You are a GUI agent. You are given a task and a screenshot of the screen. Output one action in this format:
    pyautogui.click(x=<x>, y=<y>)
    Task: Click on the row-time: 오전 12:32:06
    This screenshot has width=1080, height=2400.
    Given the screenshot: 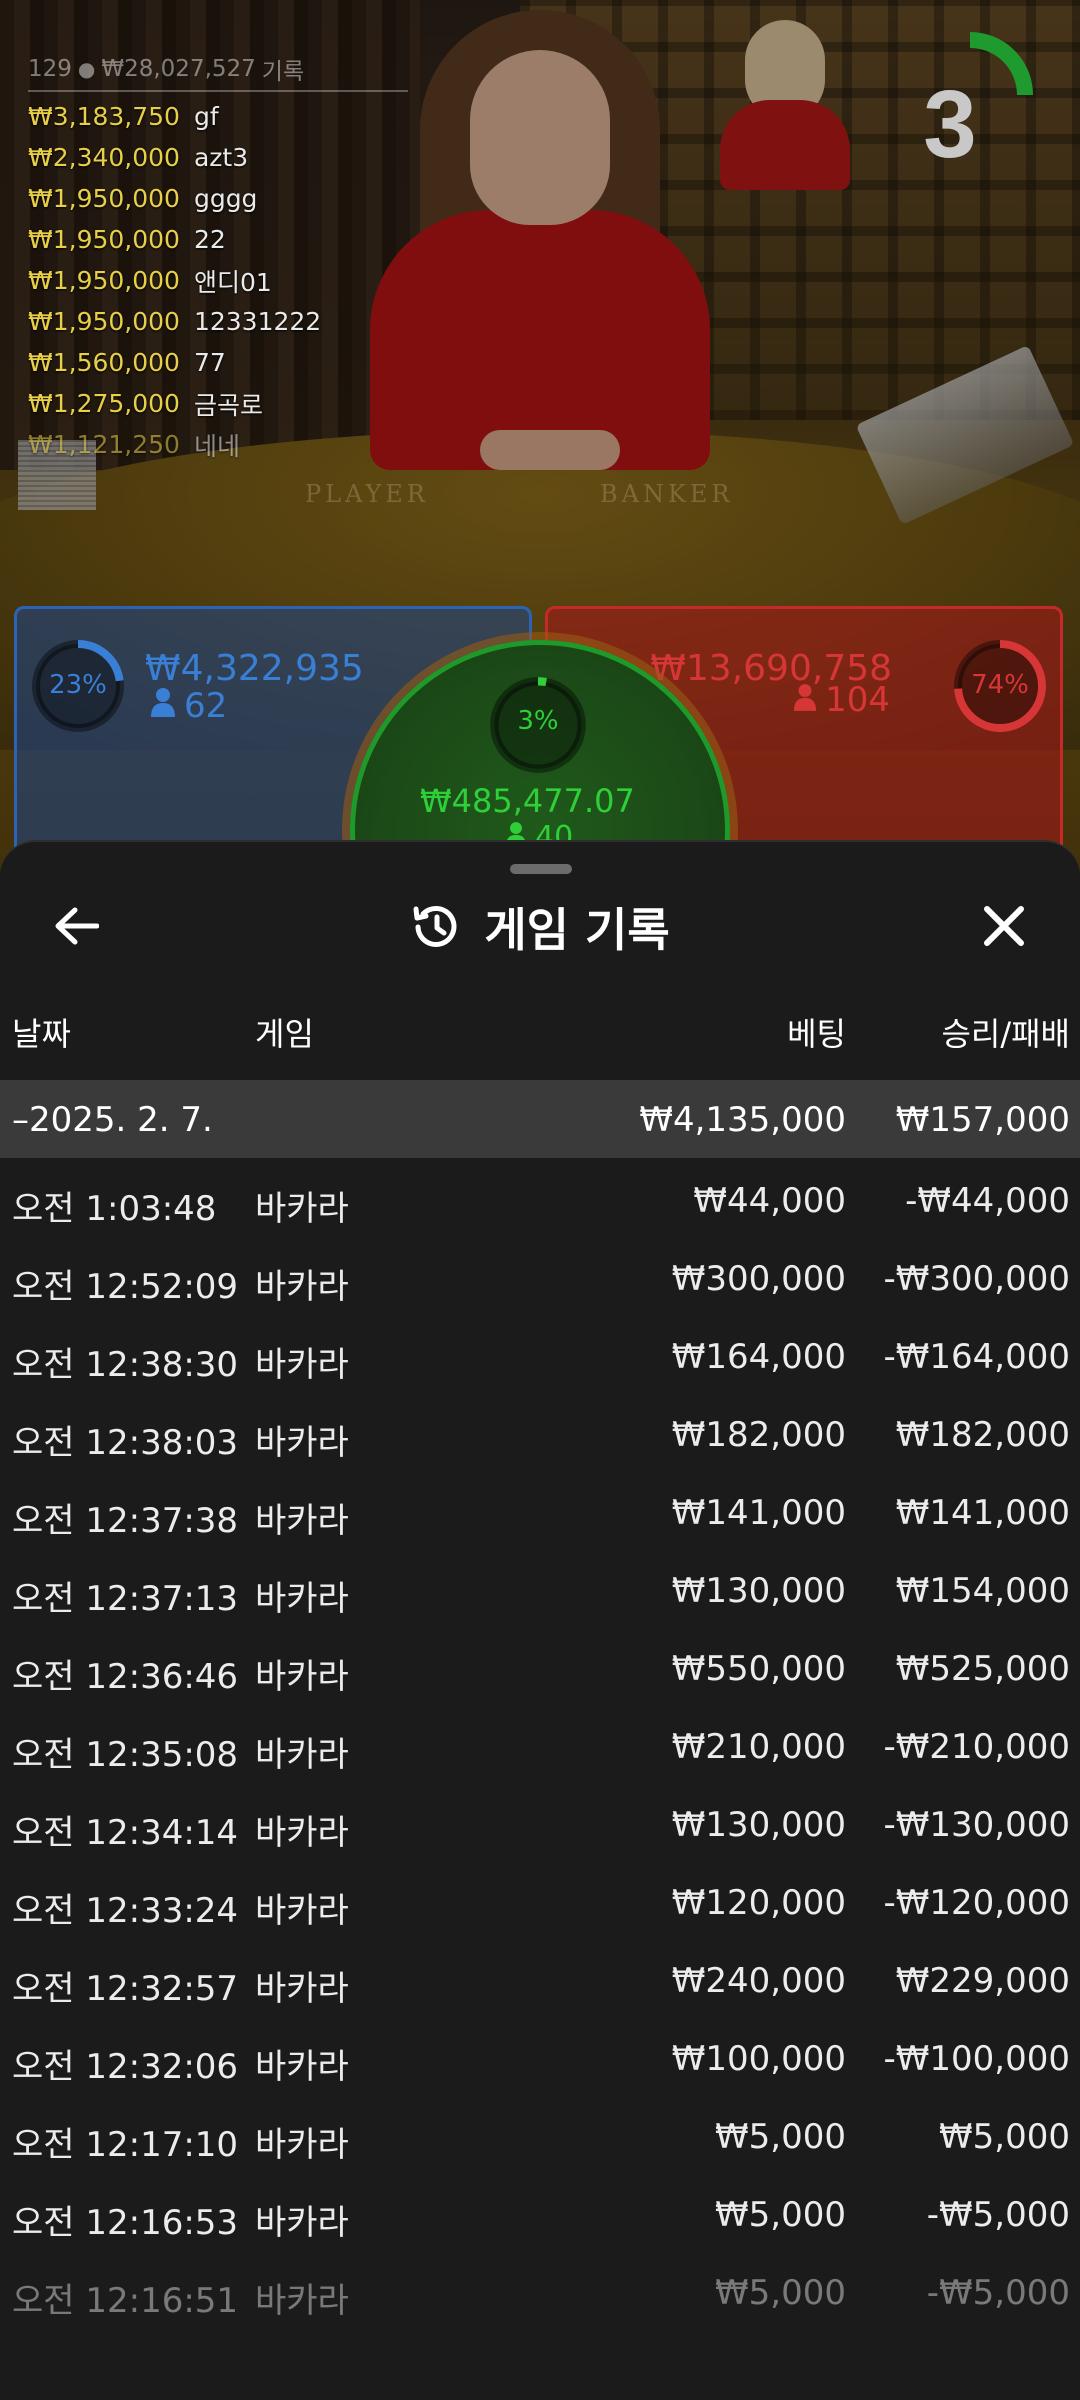 What is the action you would take?
    pyautogui.click(x=125, y=2067)
    